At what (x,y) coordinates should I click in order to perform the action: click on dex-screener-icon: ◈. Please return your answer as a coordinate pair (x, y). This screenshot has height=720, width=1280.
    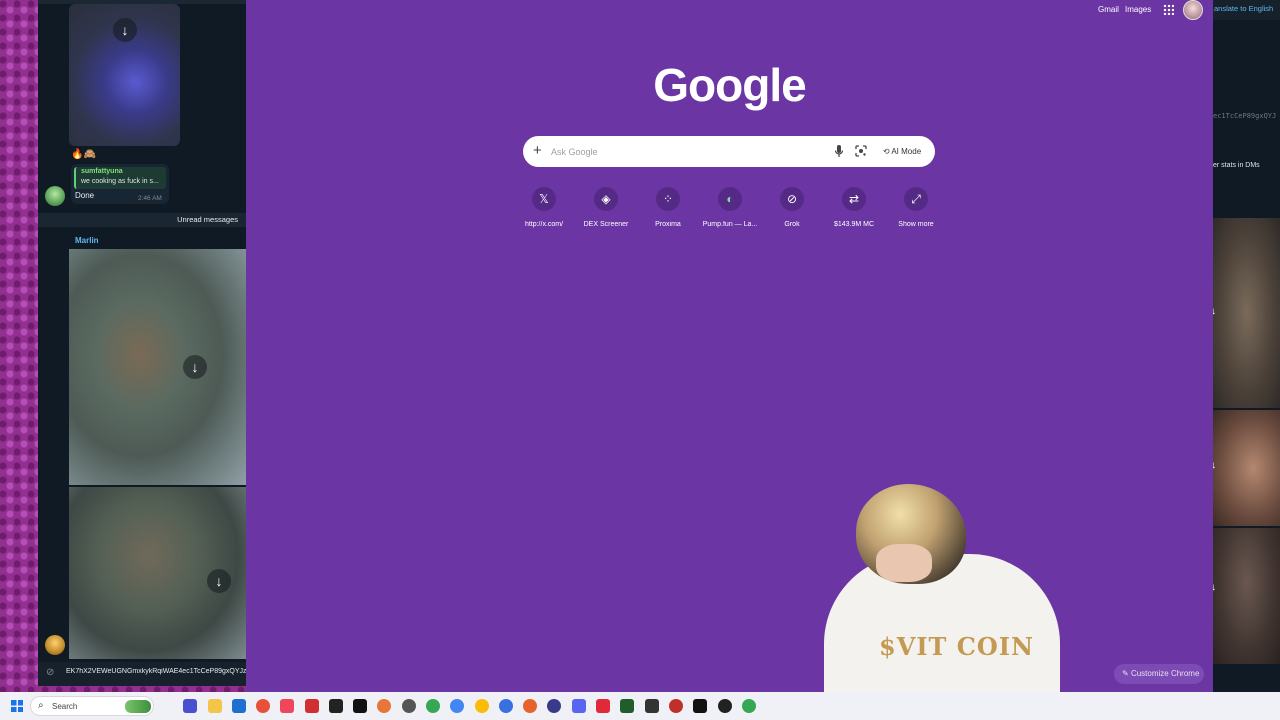
    Looking at the image, I should click on (606, 199).